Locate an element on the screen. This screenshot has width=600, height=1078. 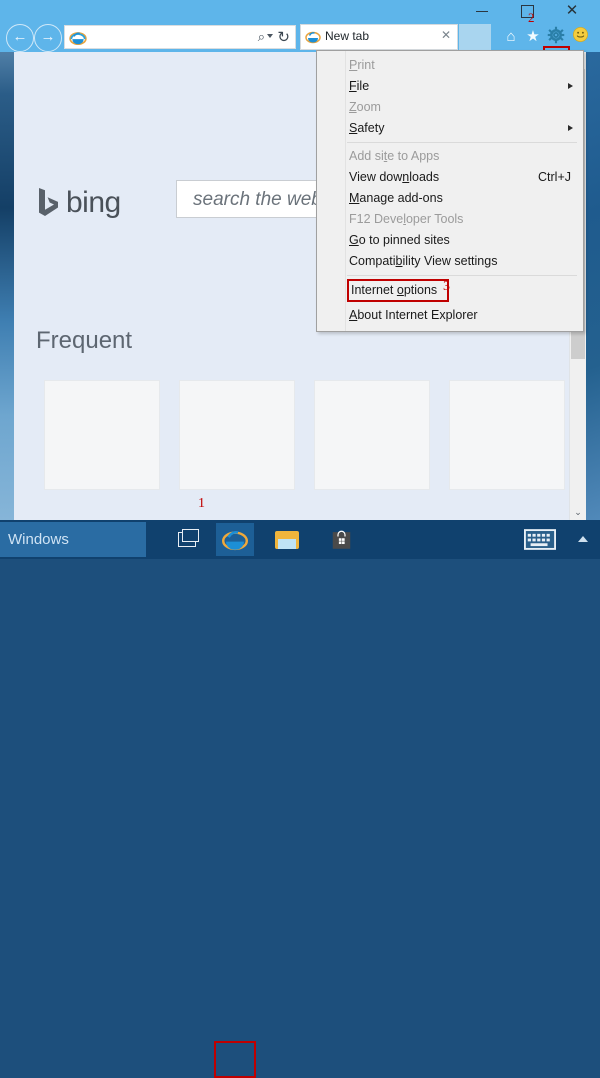
taskbar-item-store is located at coordinates (341, 539).